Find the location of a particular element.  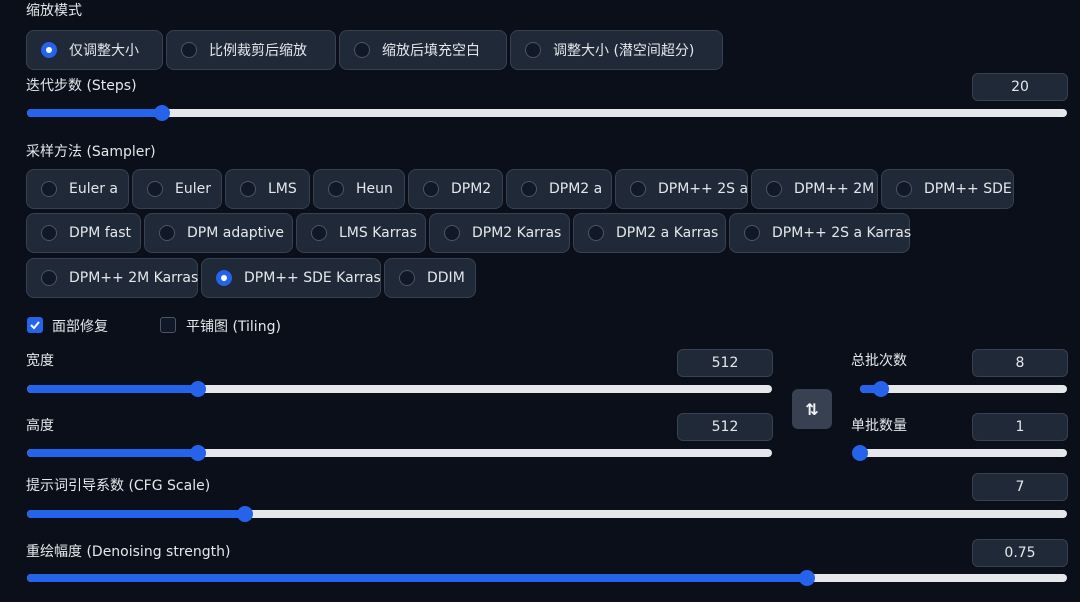

steps-slider is located at coordinates (547, 113).